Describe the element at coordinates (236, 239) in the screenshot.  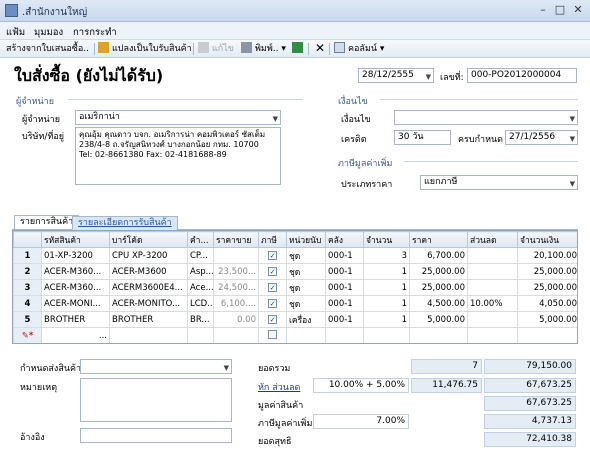
I see `col-header: ราคาขาย` at that location.